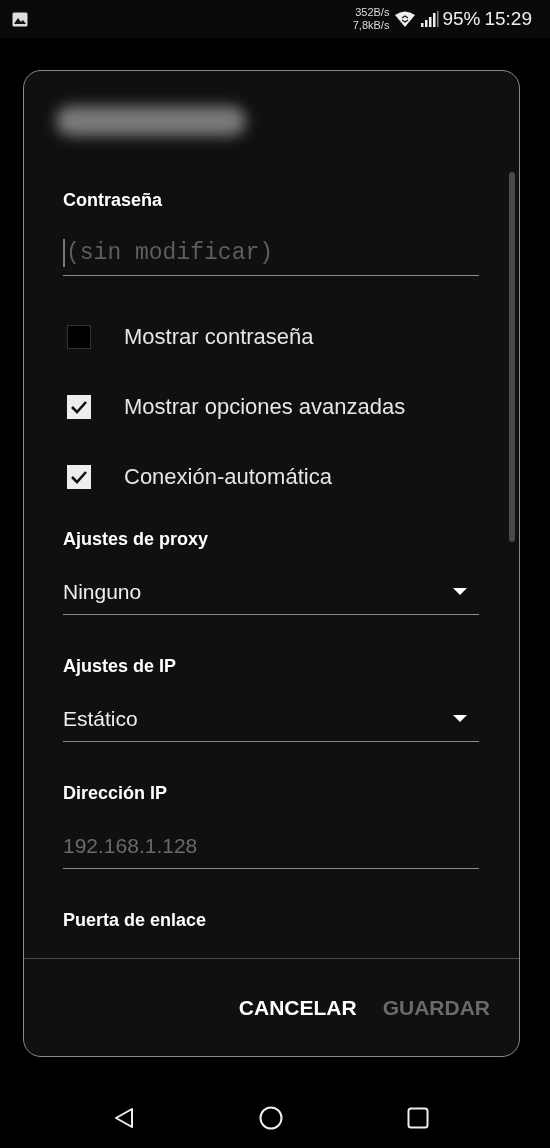 The height and width of the screenshot is (1148, 550). I want to click on back-icon, so click(124, 1118).